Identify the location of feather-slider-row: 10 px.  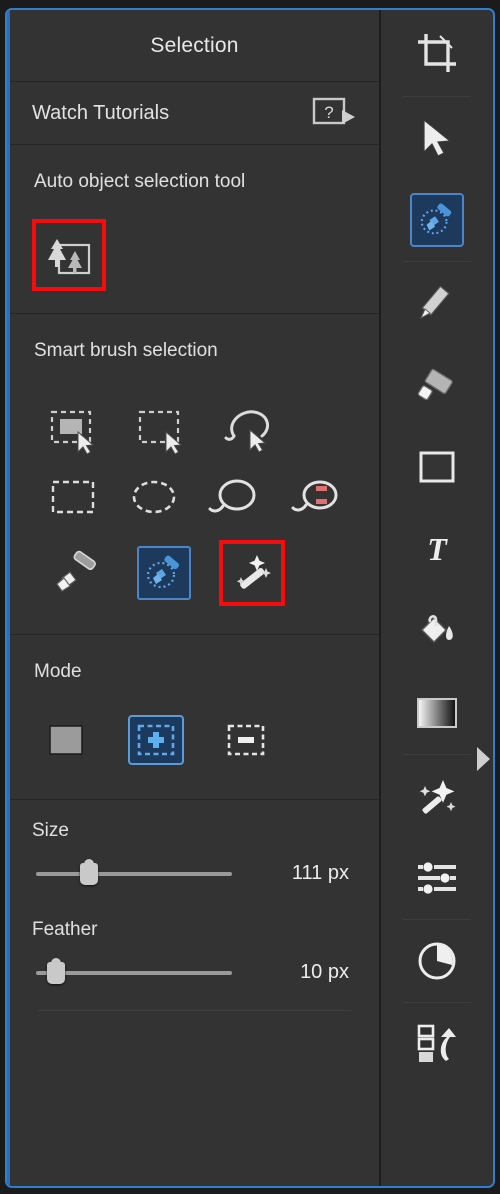
(194, 970).